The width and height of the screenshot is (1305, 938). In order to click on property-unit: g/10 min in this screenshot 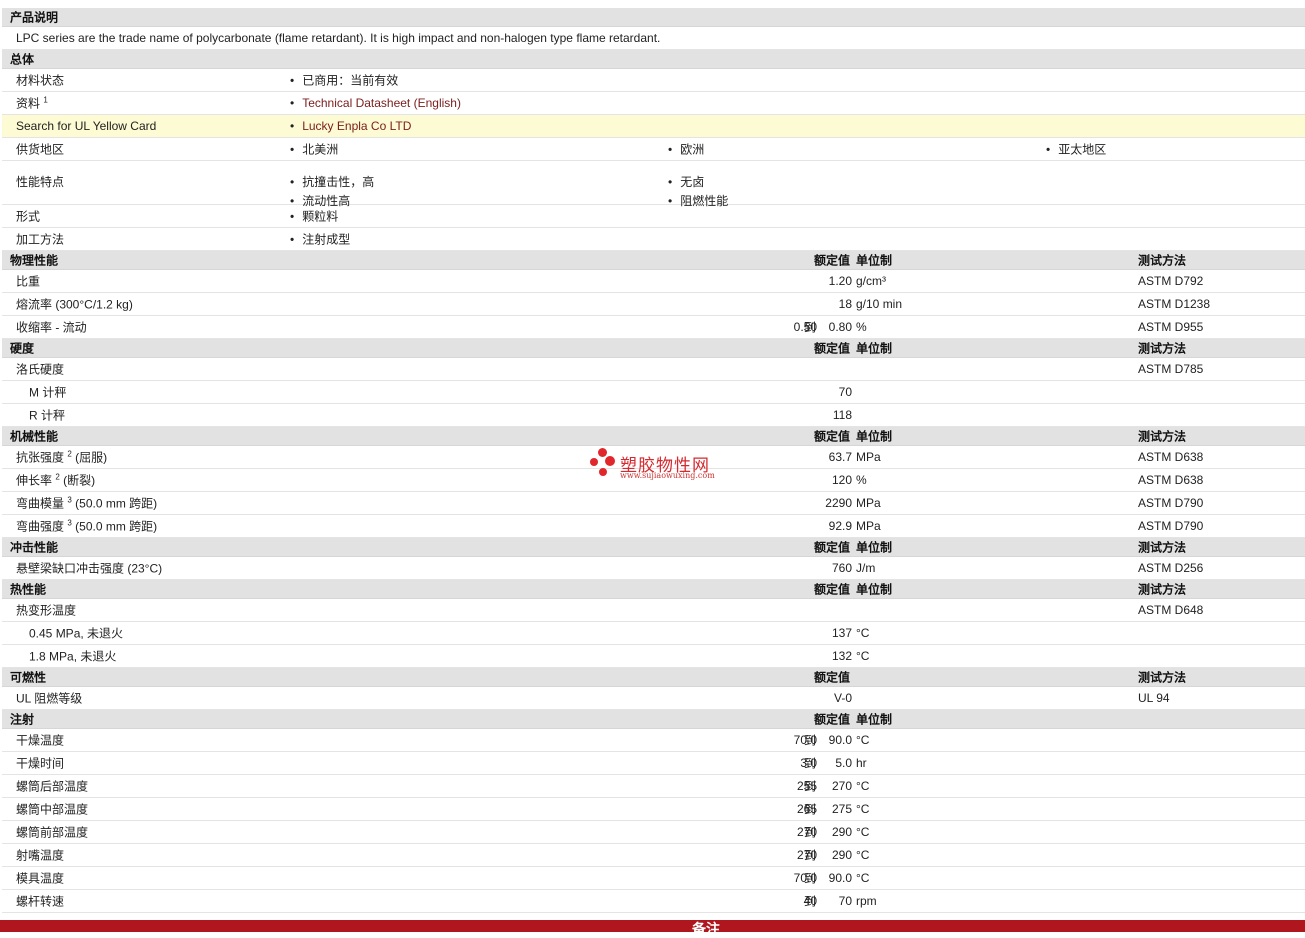, I will do `click(879, 304)`.